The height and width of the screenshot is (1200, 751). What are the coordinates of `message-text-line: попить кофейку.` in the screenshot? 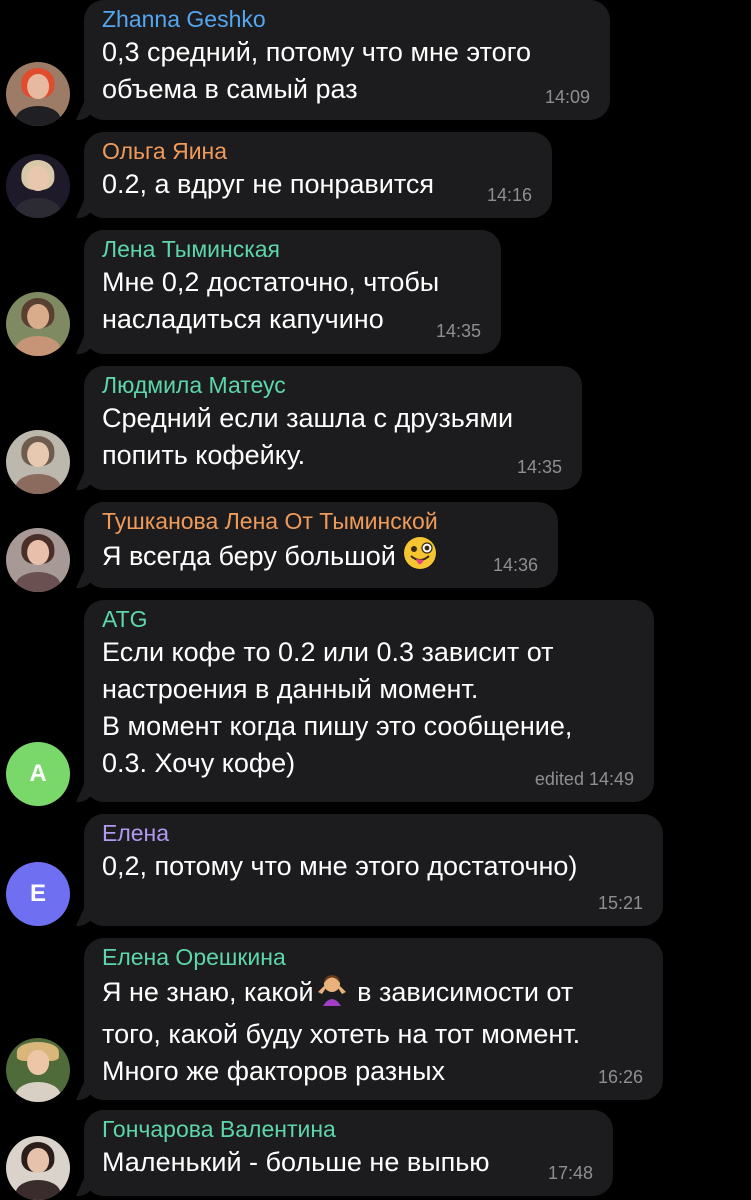 It's located at (204, 455).